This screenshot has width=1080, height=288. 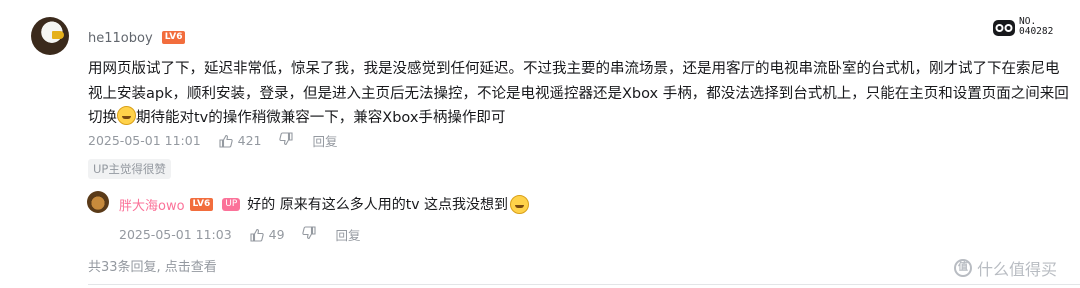 I want to click on comment-time: 2025-05-01 11:01, so click(x=144, y=140).